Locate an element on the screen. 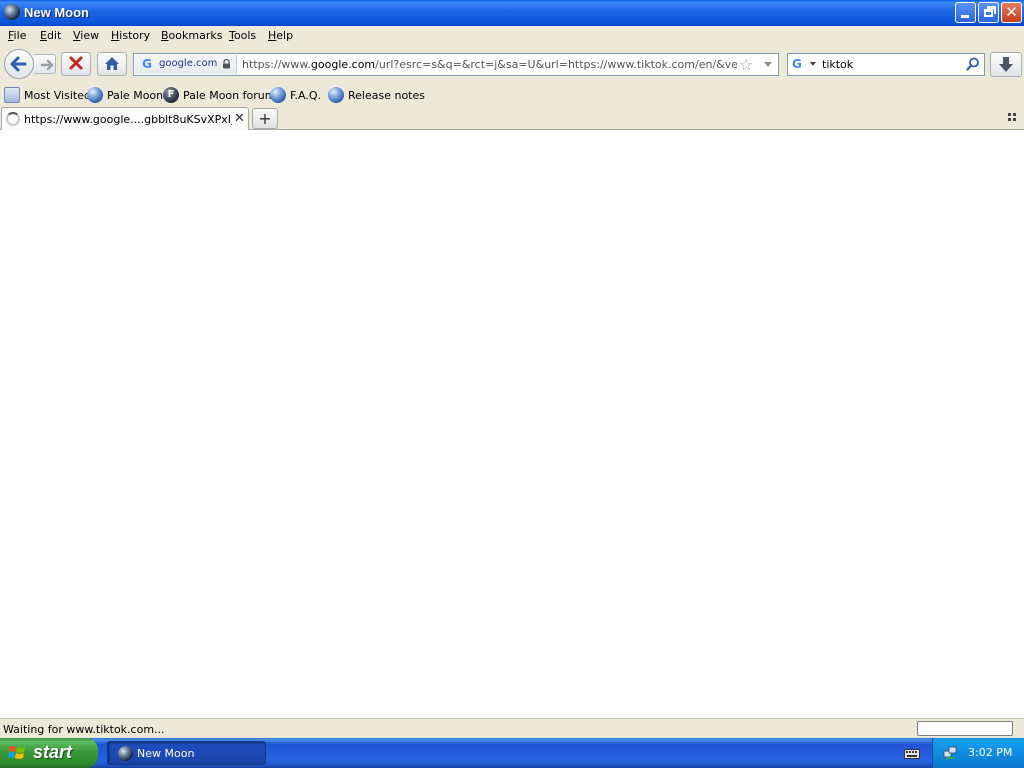  loading-spinner-icon is located at coordinates (13, 119).